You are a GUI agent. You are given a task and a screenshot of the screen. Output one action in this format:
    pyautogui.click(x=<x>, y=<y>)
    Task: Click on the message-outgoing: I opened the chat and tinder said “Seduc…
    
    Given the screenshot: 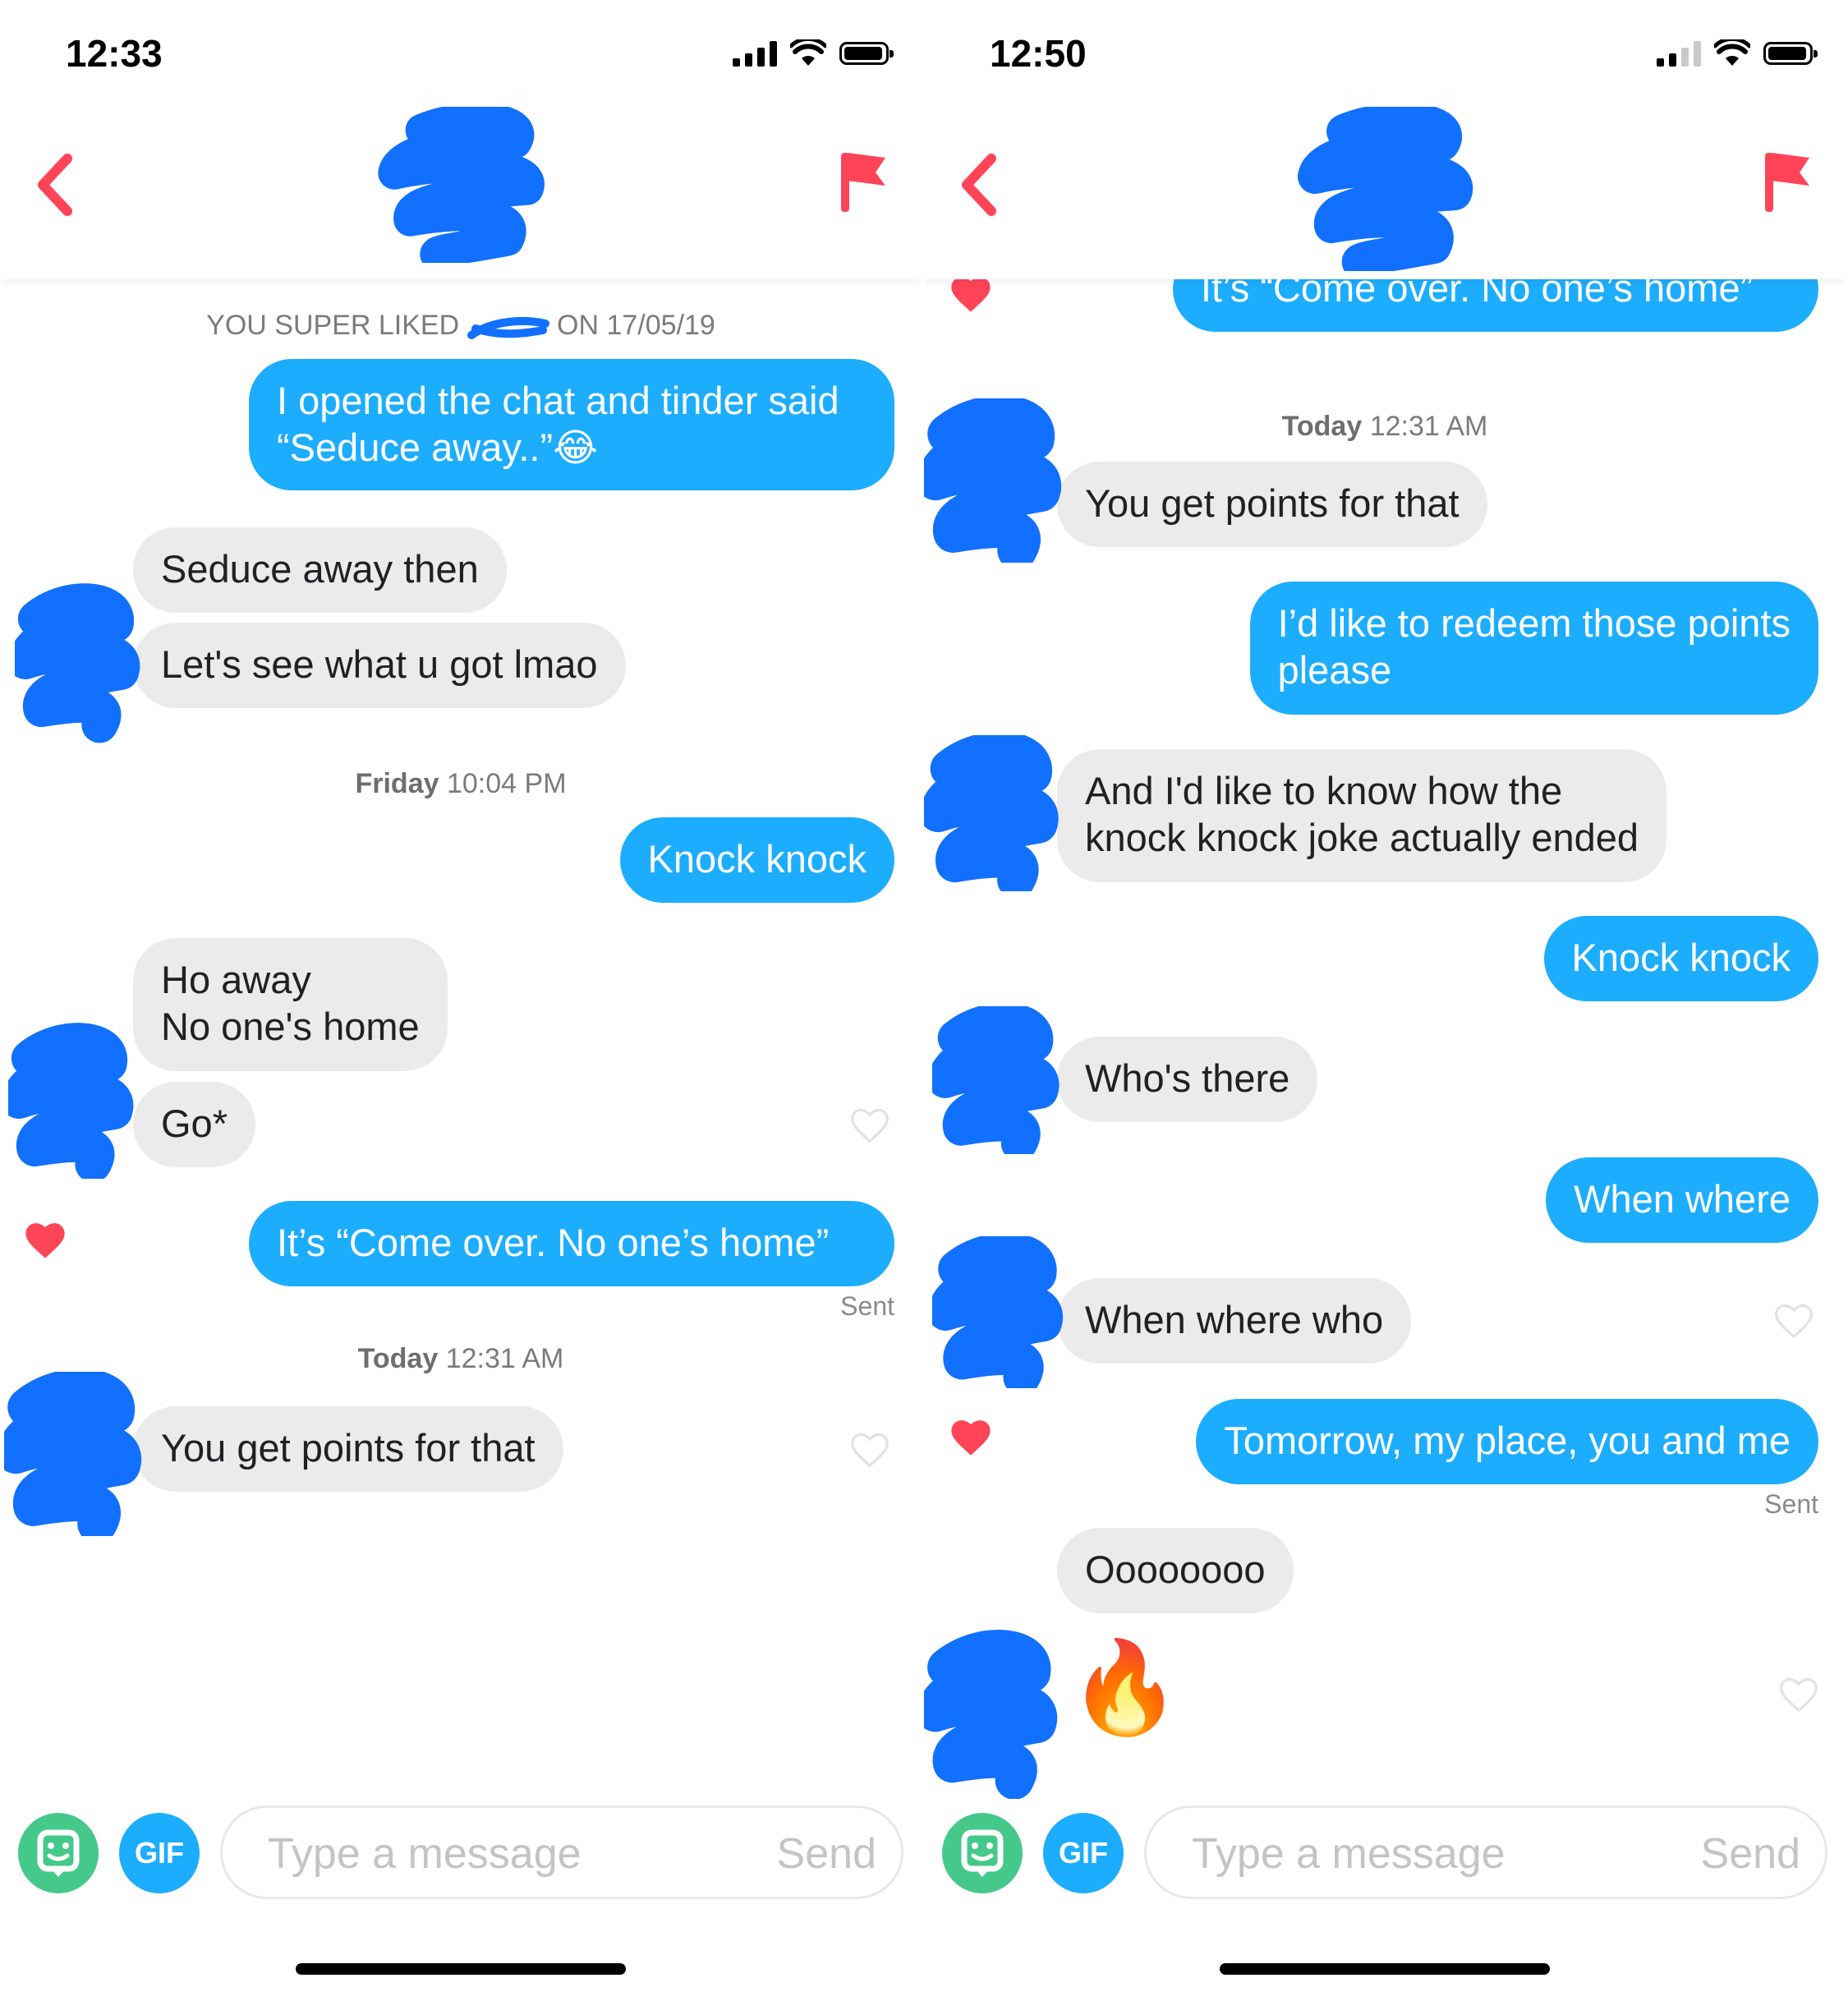 What is the action you would take?
    pyautogui.click(x=571, y=425)
    